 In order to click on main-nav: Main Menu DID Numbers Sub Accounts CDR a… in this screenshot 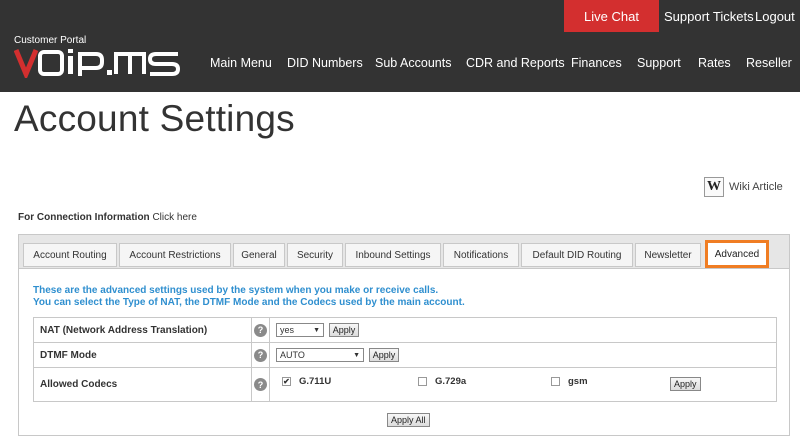, I will do `click(400, 64)`.